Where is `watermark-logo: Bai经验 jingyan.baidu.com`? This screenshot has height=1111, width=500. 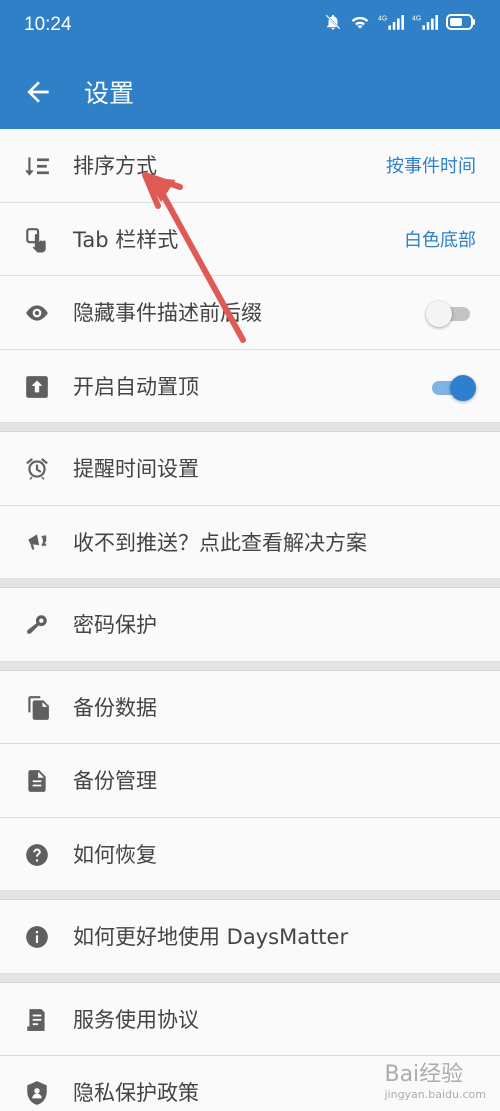
watermark-logo: Bai经验 jingyan.baidu.com is located at coordinates (435, 1078).